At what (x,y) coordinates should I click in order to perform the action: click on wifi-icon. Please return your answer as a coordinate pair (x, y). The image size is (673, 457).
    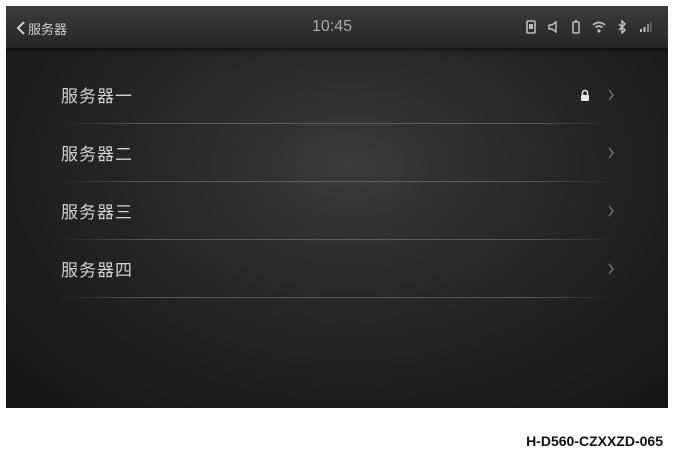
    Looking at the image, I should click on (599, 27).